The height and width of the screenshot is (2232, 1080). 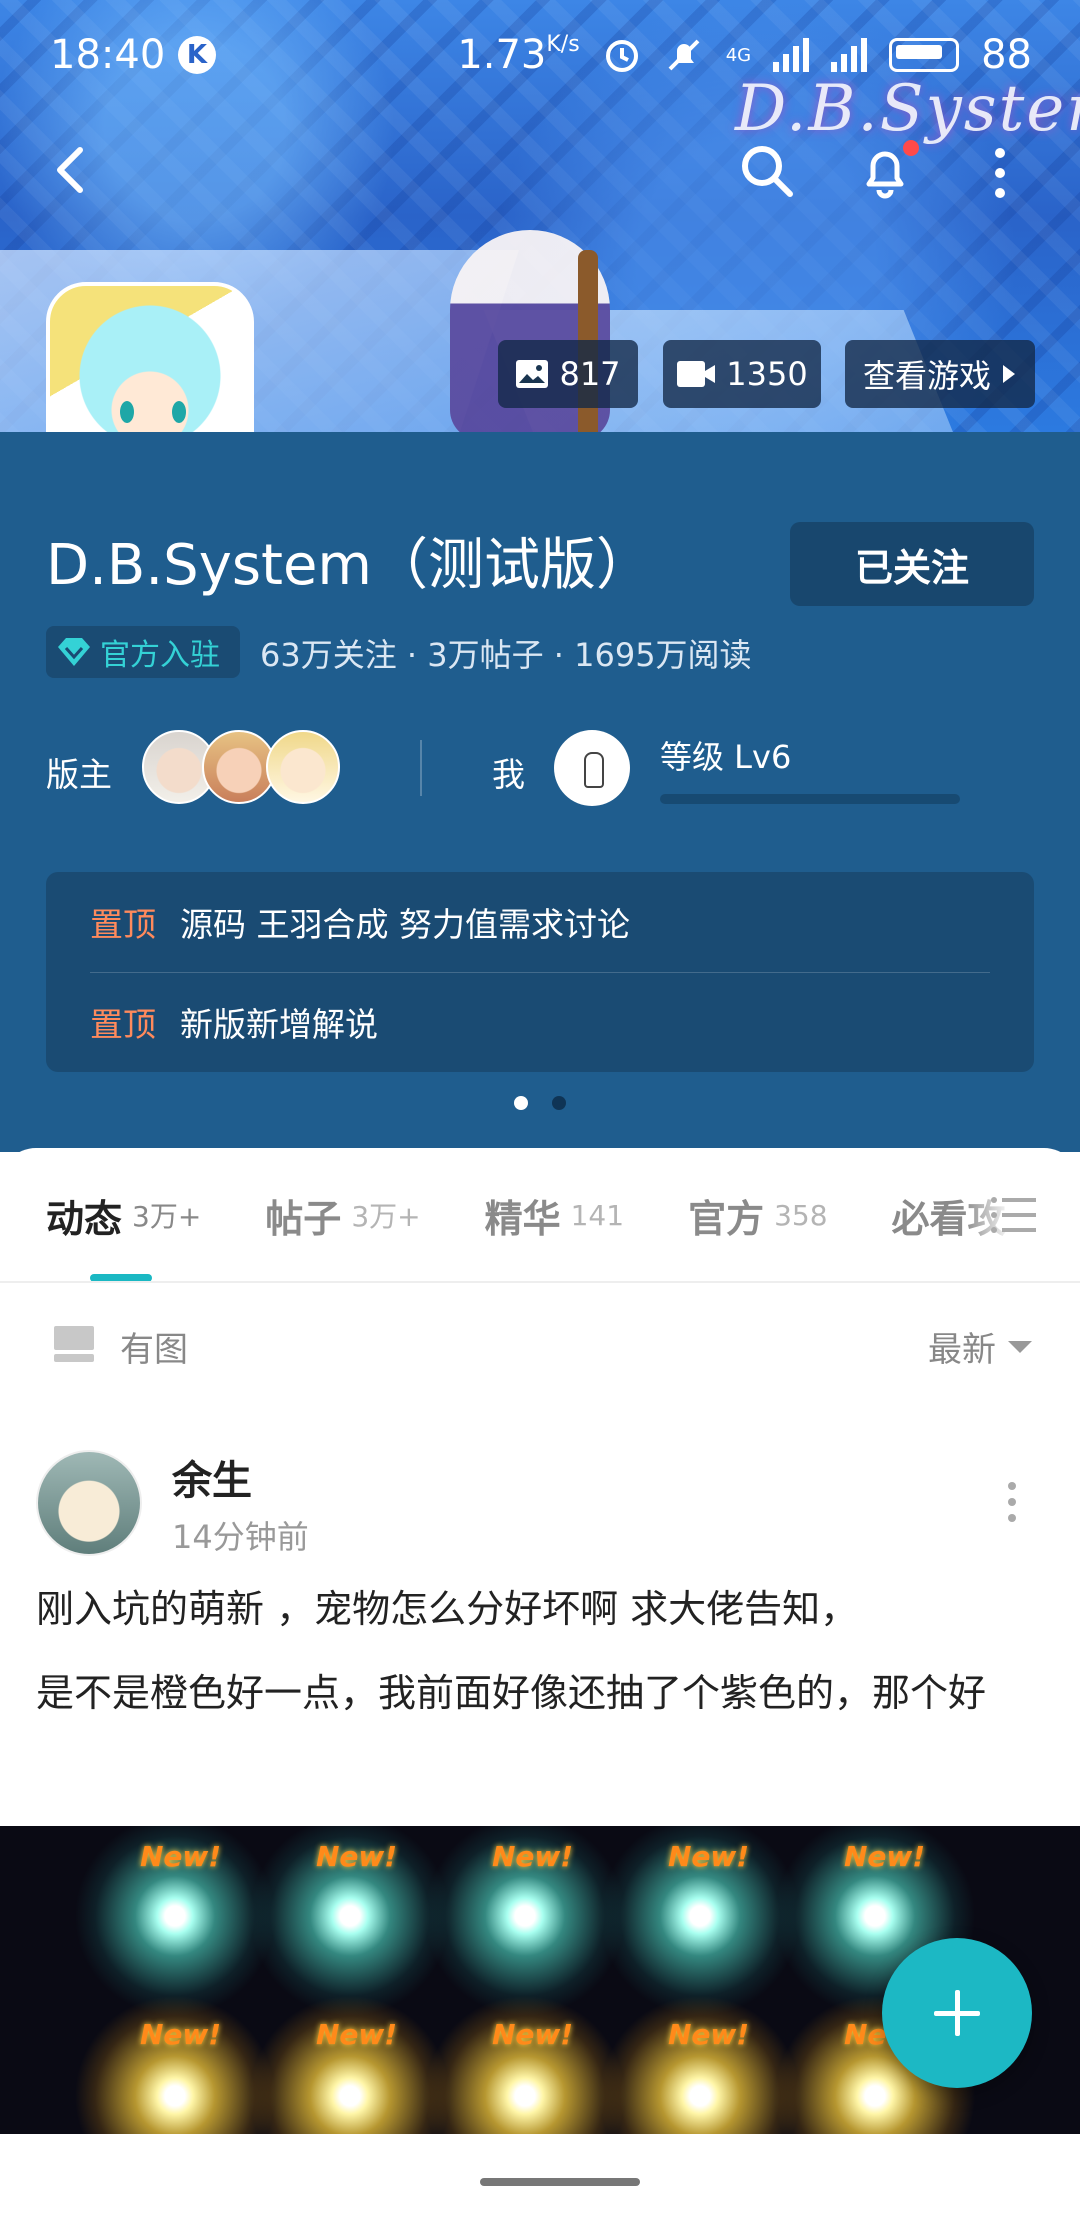 I want to click on forum-title: D.B.System（测试版）, so click(x=349, y=565).